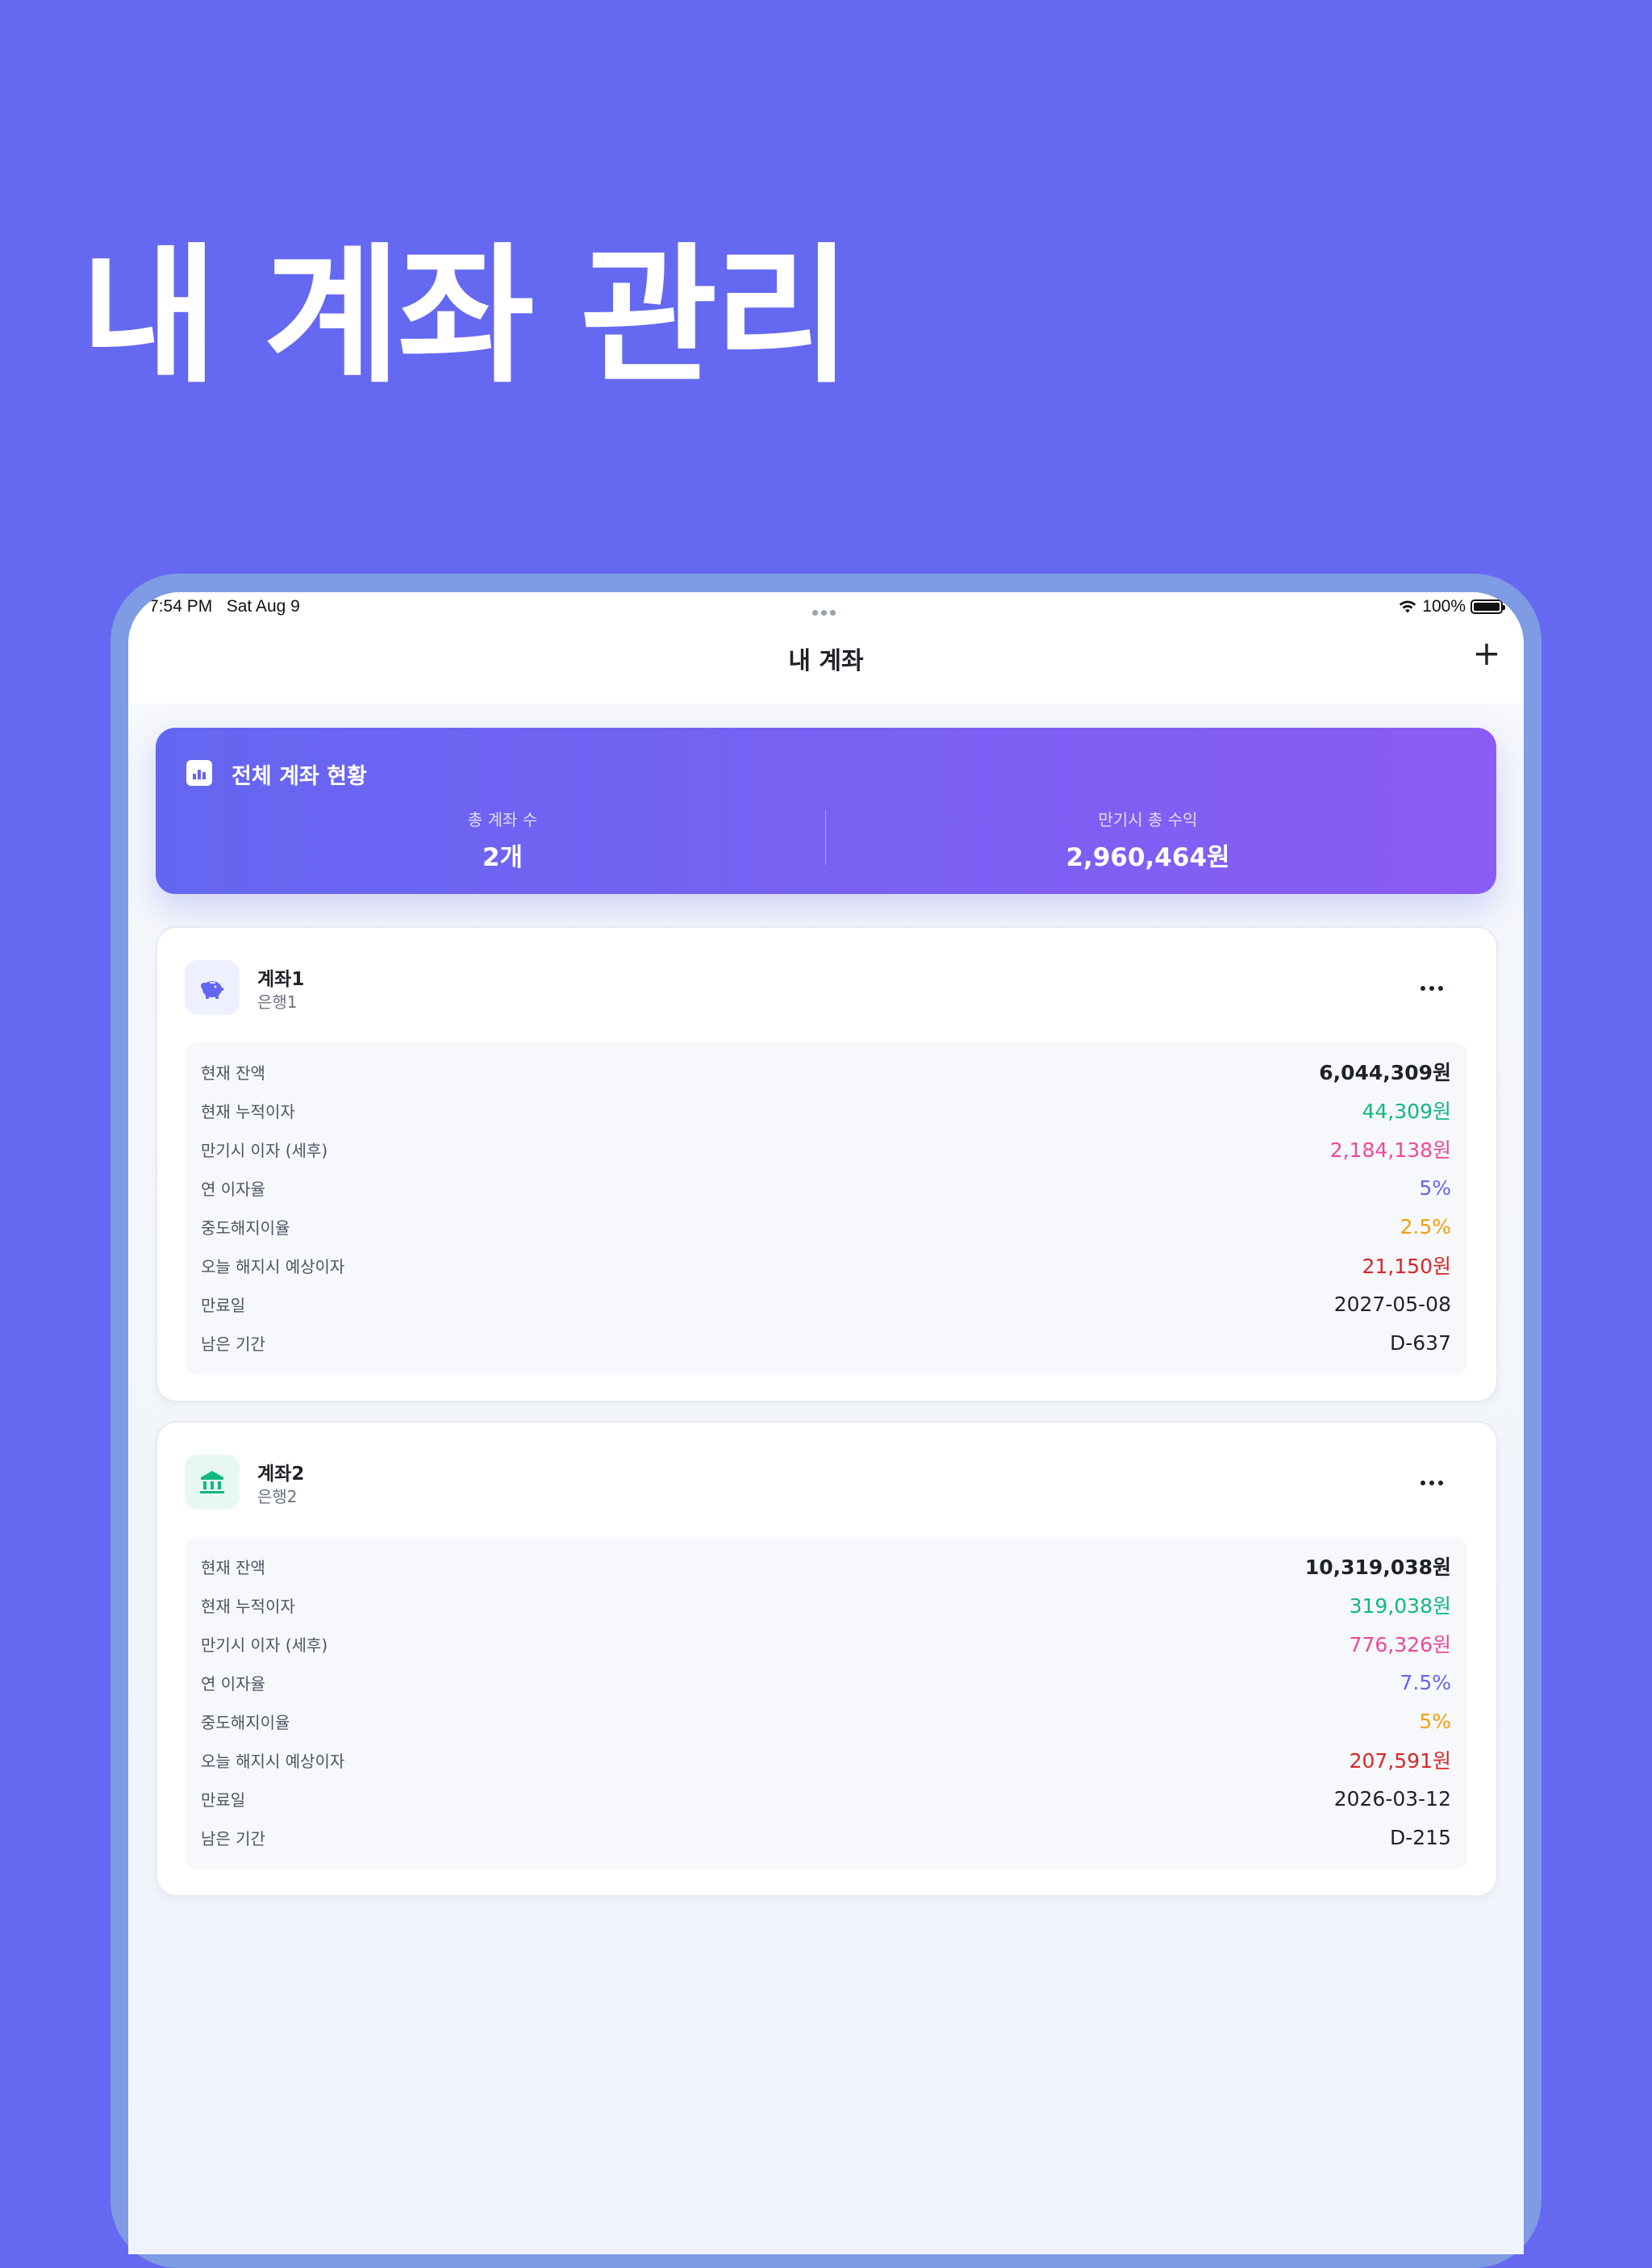 Image resolution: width=1652 pixels, height=2268 pixels. I want to click on total-profit-label: 만기시 총 수익, so click(1148, 819).